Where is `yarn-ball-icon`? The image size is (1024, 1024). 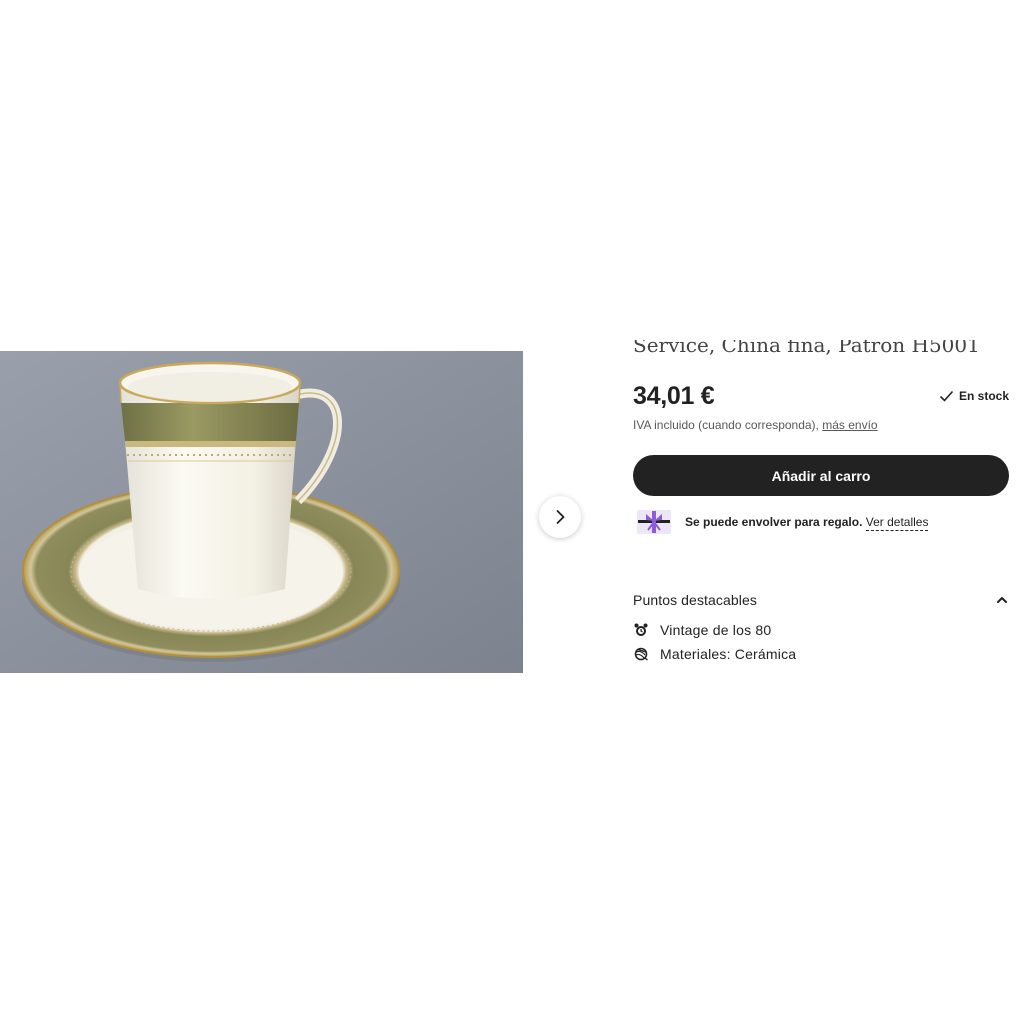 yarn-ball-icon is located at coordinates (641, 654).